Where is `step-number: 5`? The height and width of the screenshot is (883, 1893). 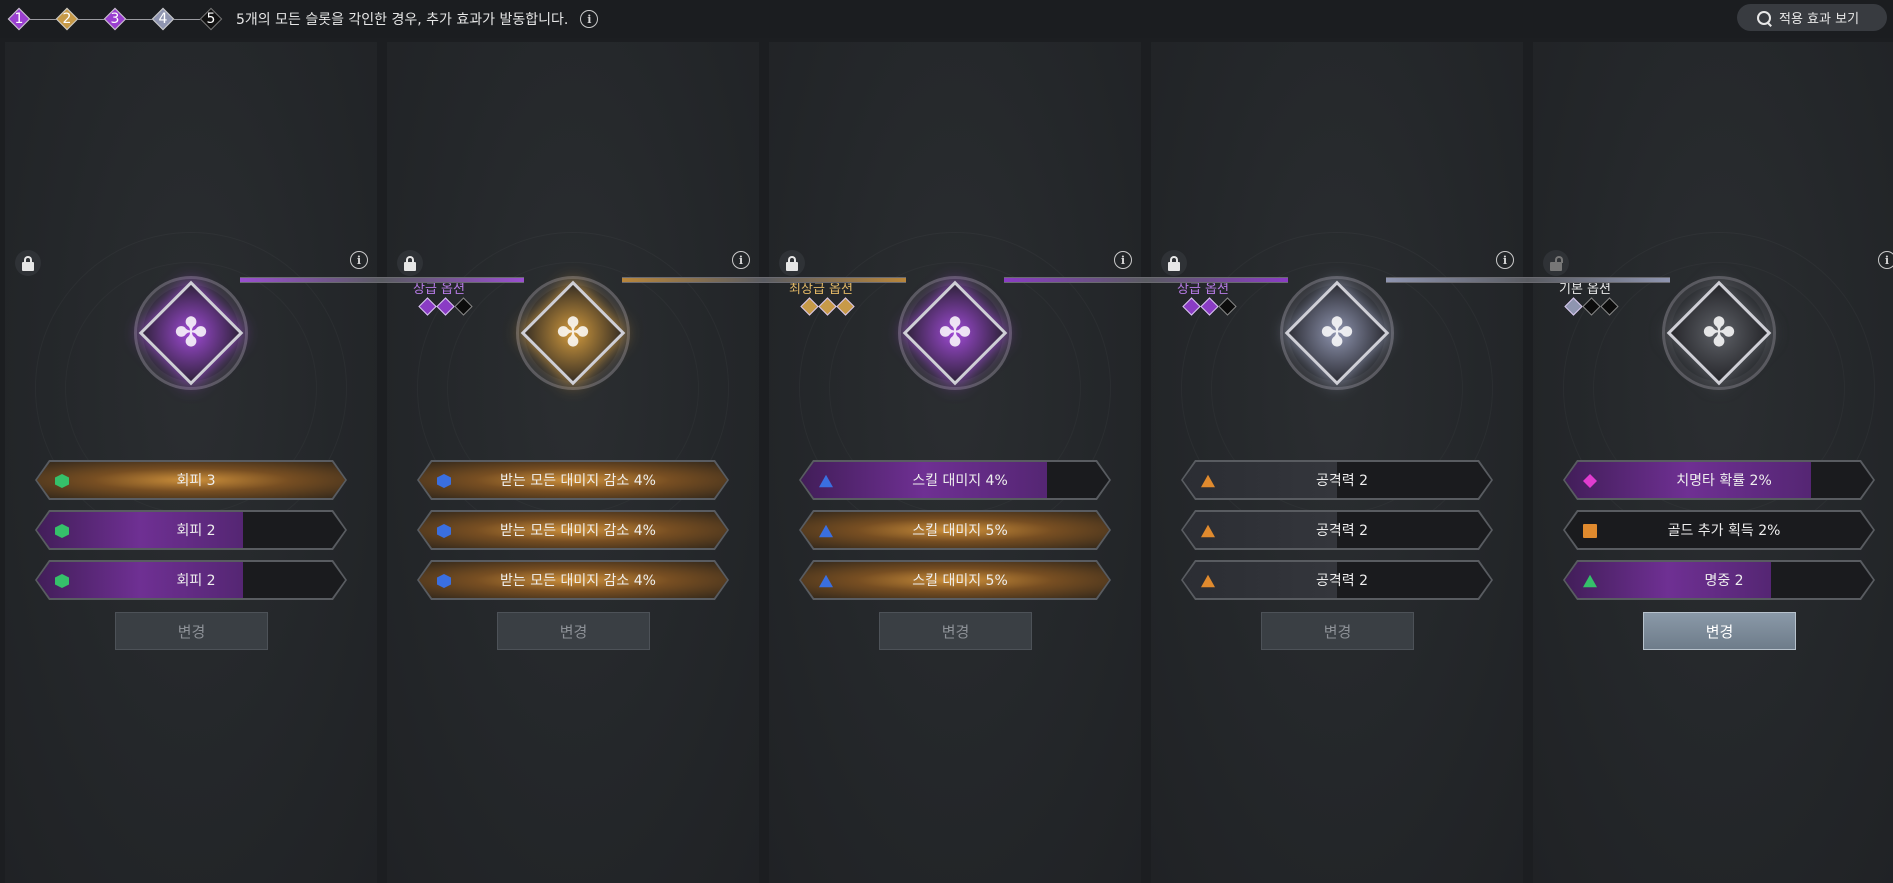
step-number: 5 is located at coordinates (211, 19).